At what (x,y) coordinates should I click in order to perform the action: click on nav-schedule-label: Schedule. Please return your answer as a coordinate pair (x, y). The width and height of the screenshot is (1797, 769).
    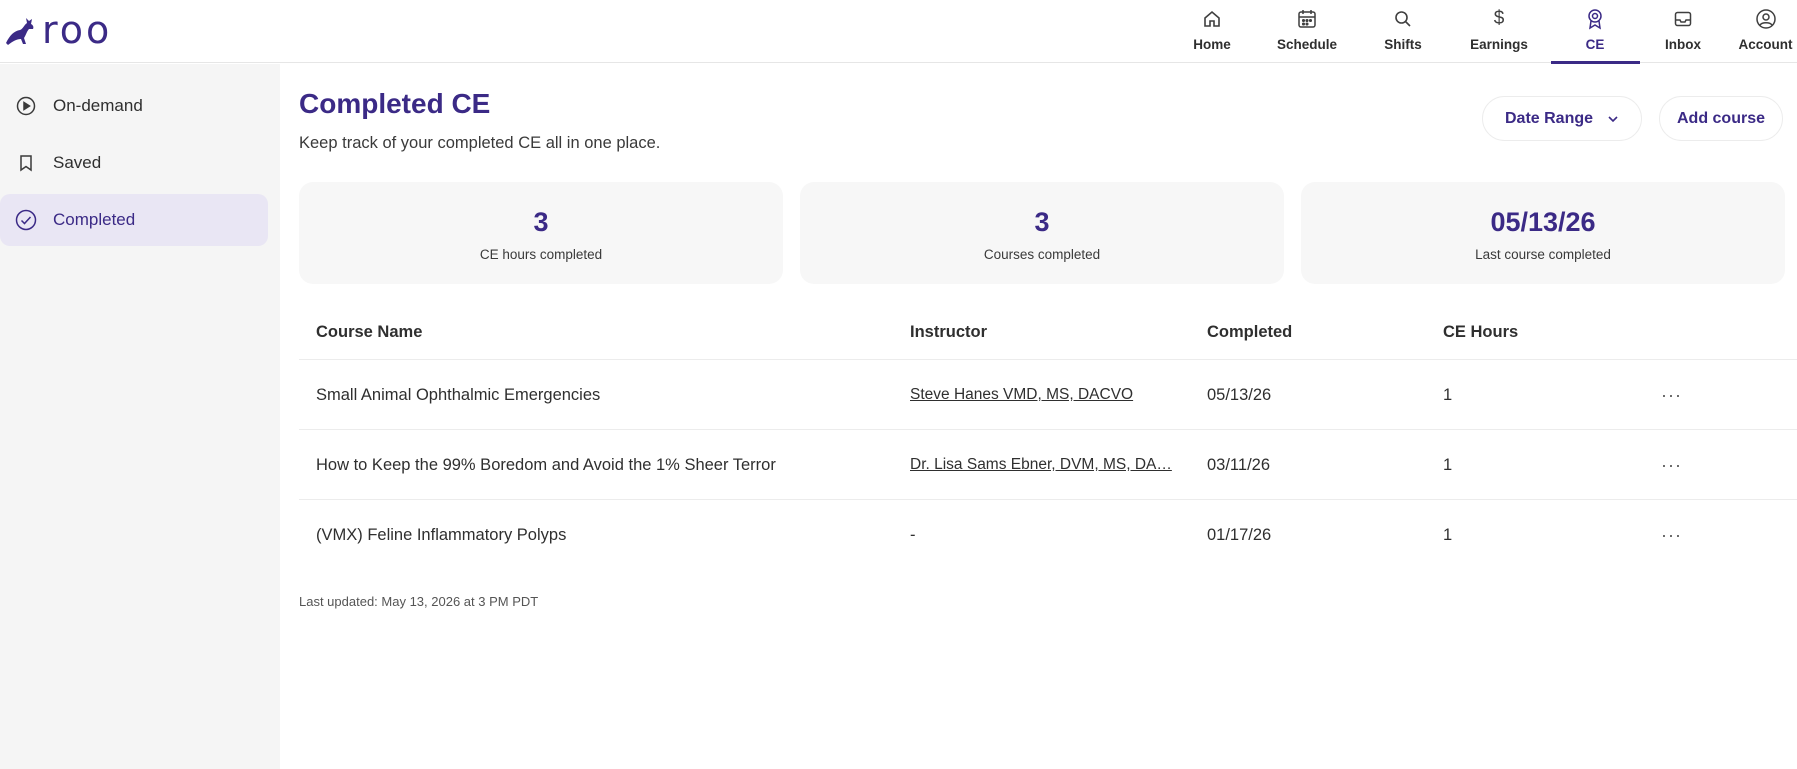
    Looking at the image, I should click on (1307, 44).